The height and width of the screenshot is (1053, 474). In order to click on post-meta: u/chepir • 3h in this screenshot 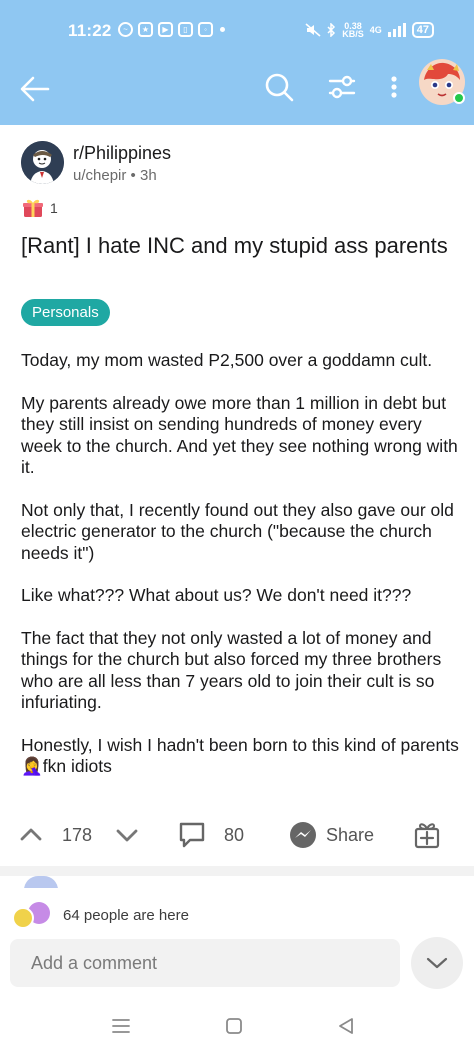, I will do `click(115, 175)`.